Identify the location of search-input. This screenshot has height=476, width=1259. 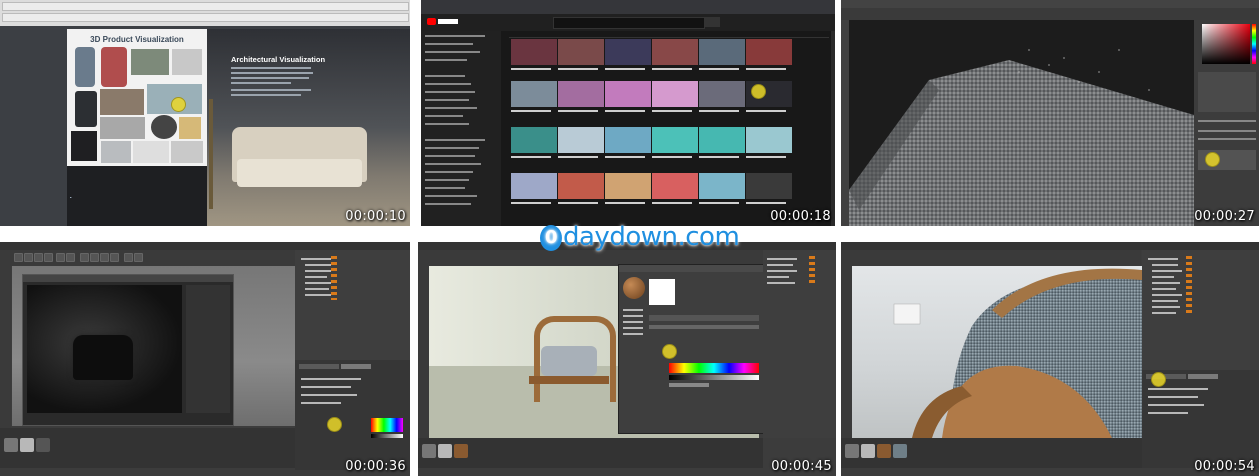
(629, 23).